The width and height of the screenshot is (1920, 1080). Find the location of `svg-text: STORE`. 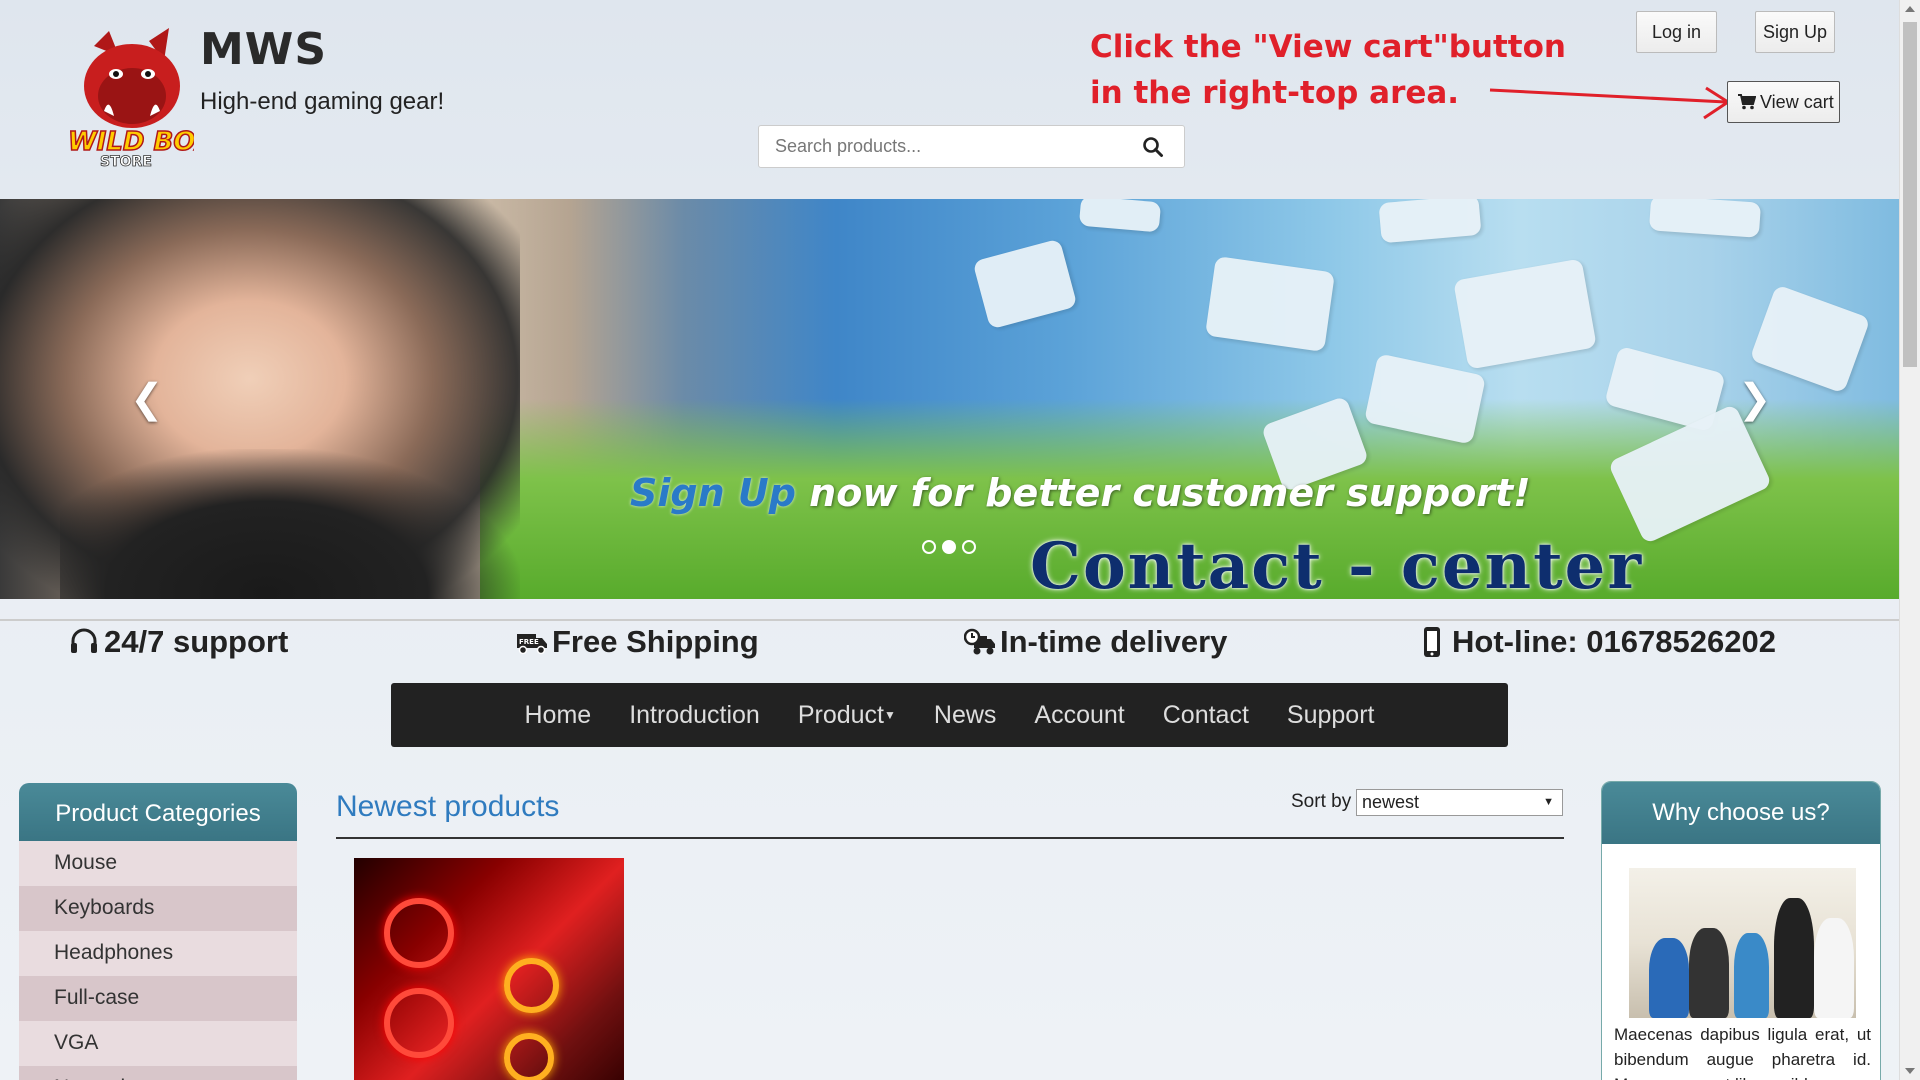

svg-text: STORE is located at coordinates (126, 161).